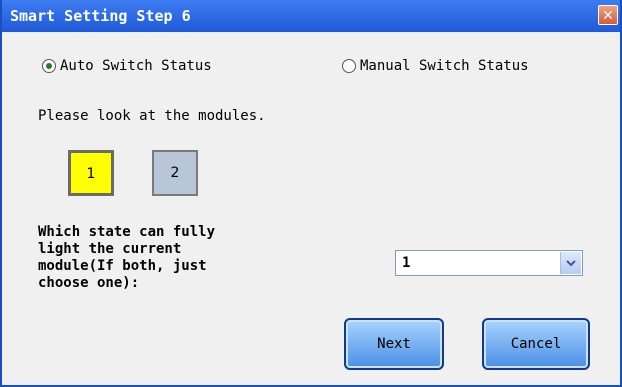 This screenshot has height=387, width=622. Describe the element at coordinates (489, 263) in the screenshot. I see `state-select: 1` at that location.